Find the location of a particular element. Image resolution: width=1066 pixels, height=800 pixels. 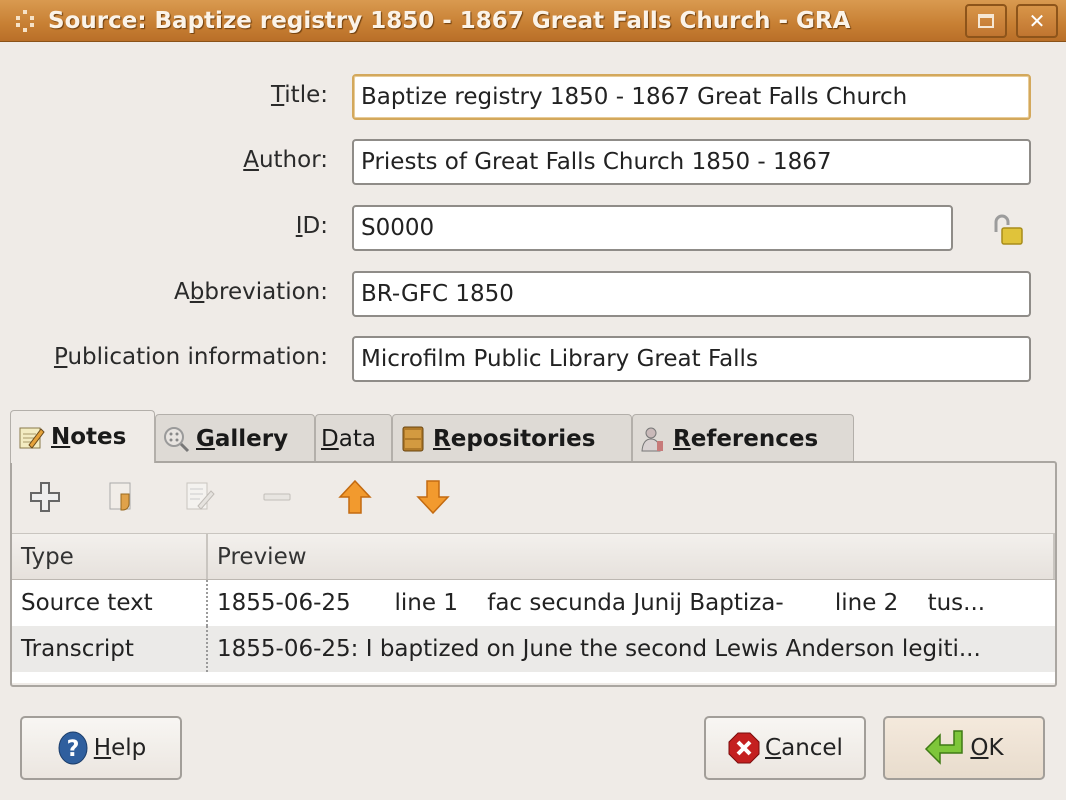

share-existing-icon is located at coordinates (120, 496).